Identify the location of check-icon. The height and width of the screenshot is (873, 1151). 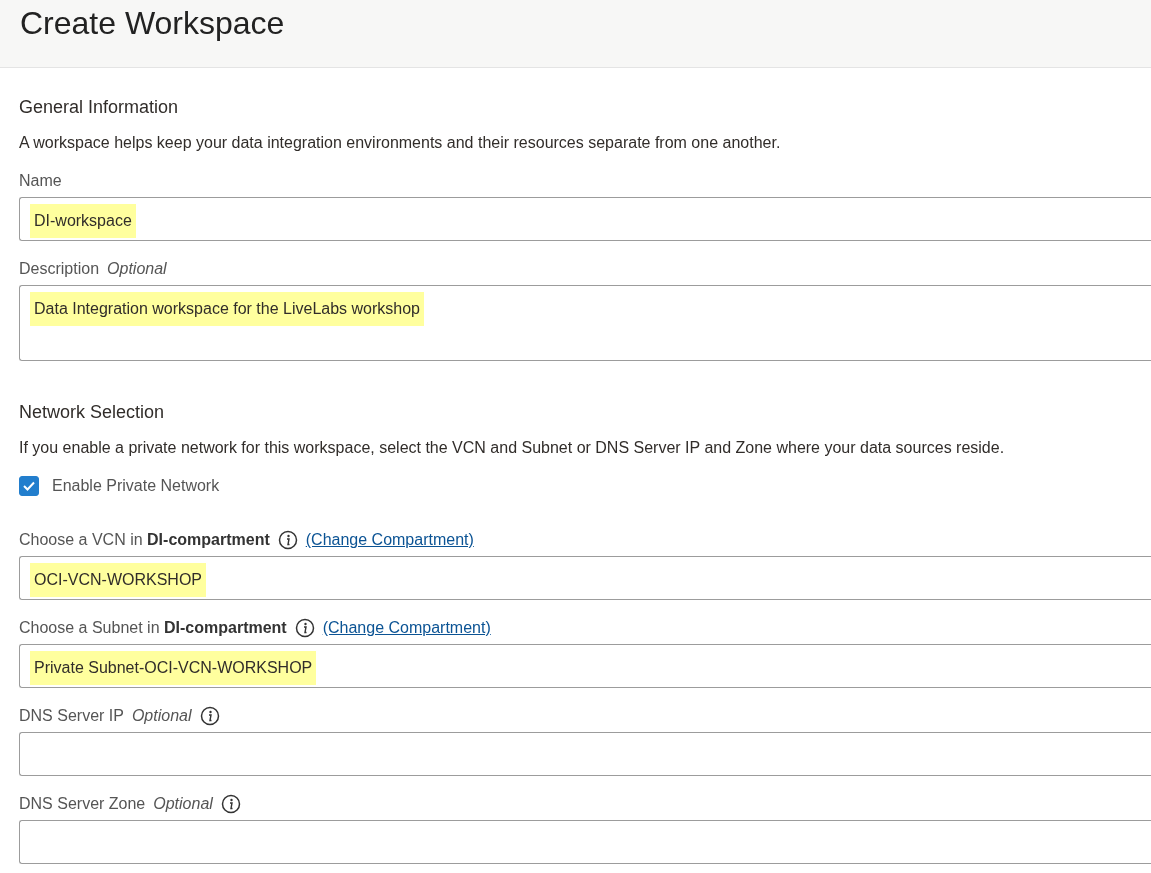
(29, 486).